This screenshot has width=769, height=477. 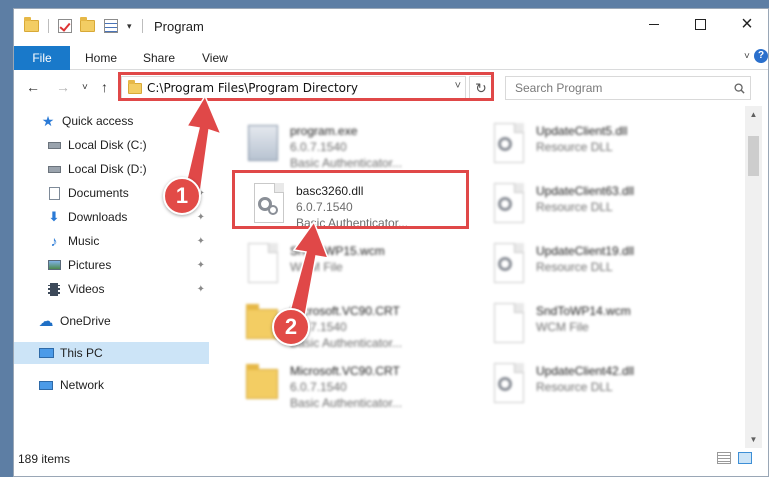 What do you see at coordinates (324, 131) in the screenshot?
I see `file-name: program.exe` at bounding box center [324, 131].